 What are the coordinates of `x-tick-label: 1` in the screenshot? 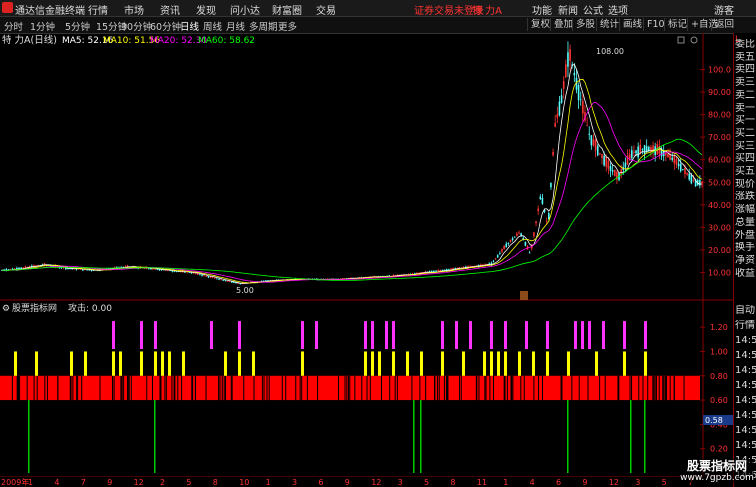 It's located at (268, 482).